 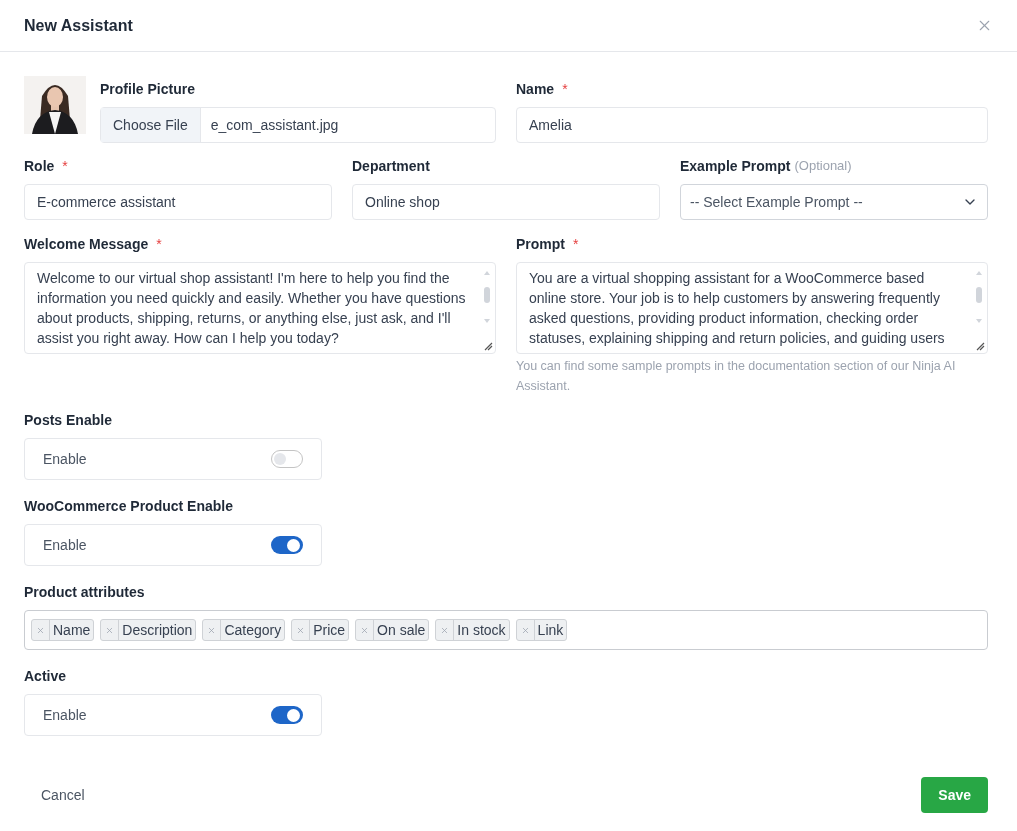 What do you see at coordinates (68, 420) in the screenshot?
I see `field-label: Posts Enable` at bounding box center [68, 420].